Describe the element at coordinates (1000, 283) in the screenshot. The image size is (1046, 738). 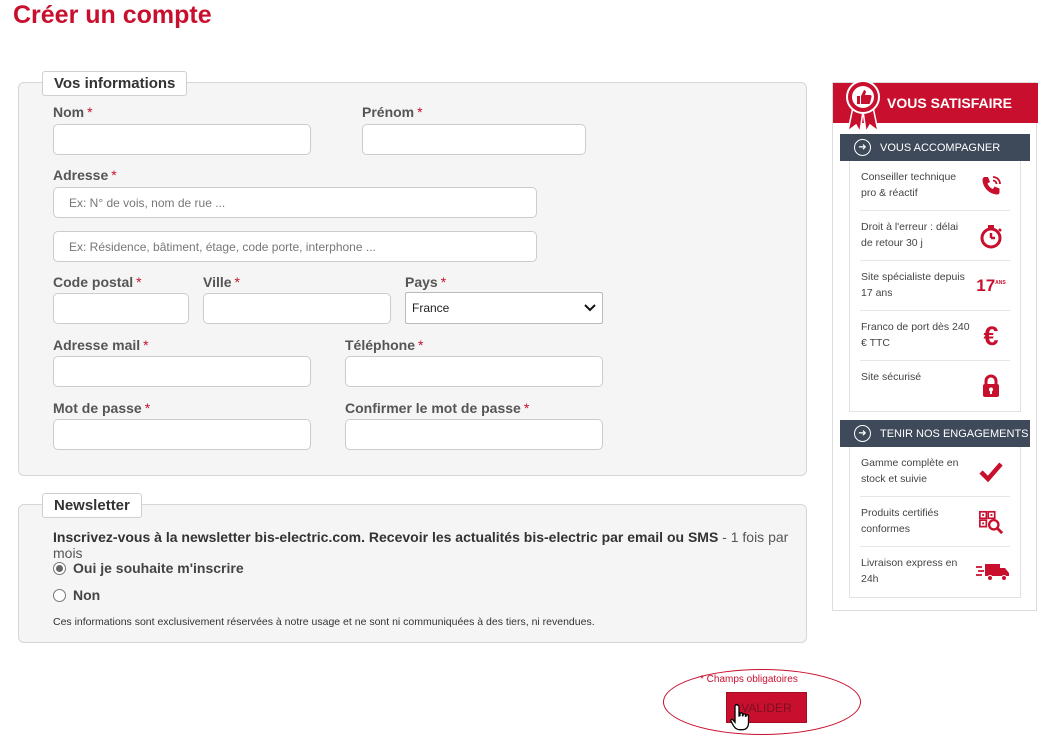
I see `badge-unit: ANS` at that location.